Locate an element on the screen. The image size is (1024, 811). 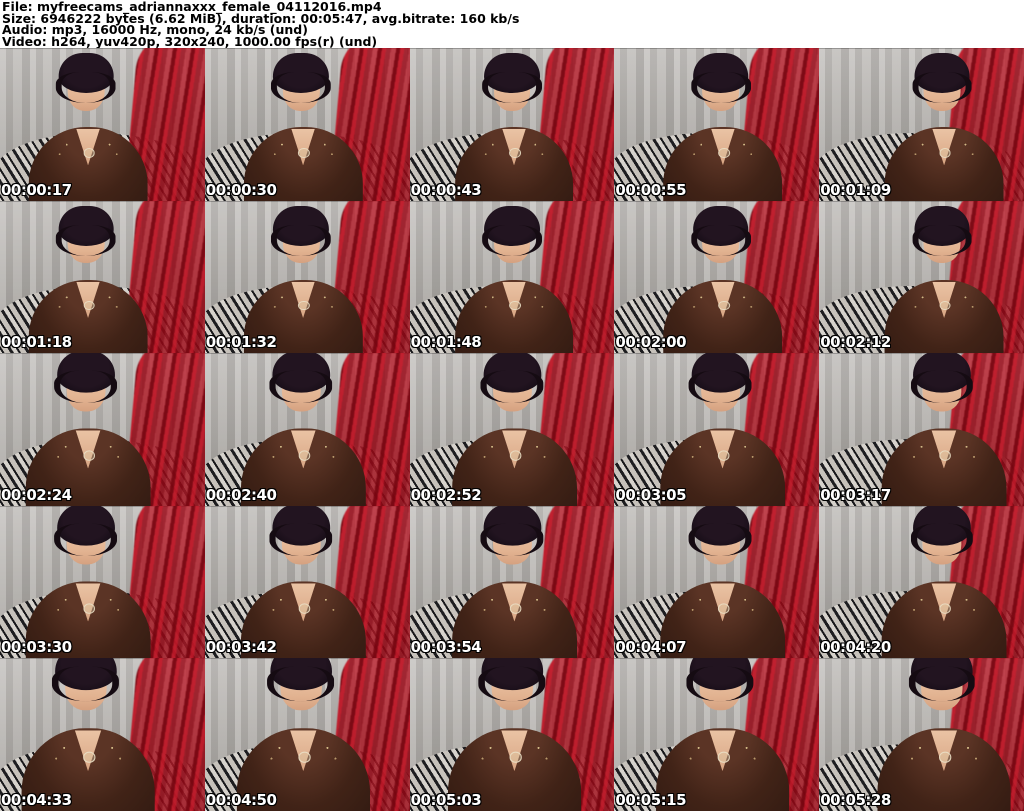
video-frame-thumbnail: 00:02:12 is located at coordinates (921, 277).